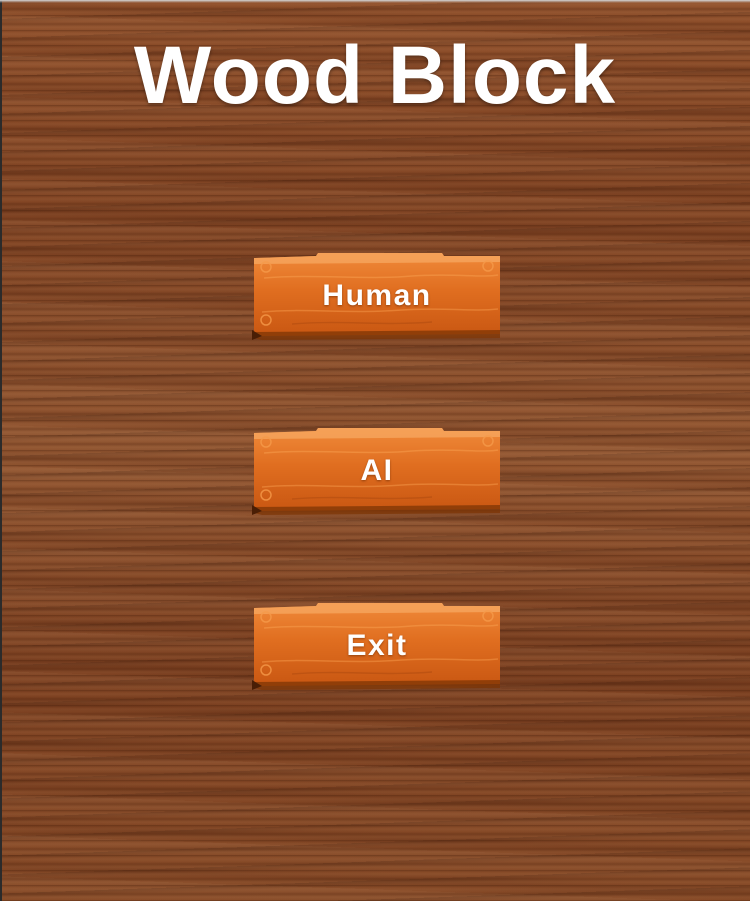  I want to click on ai-button-label: AI, so click(377, 470).